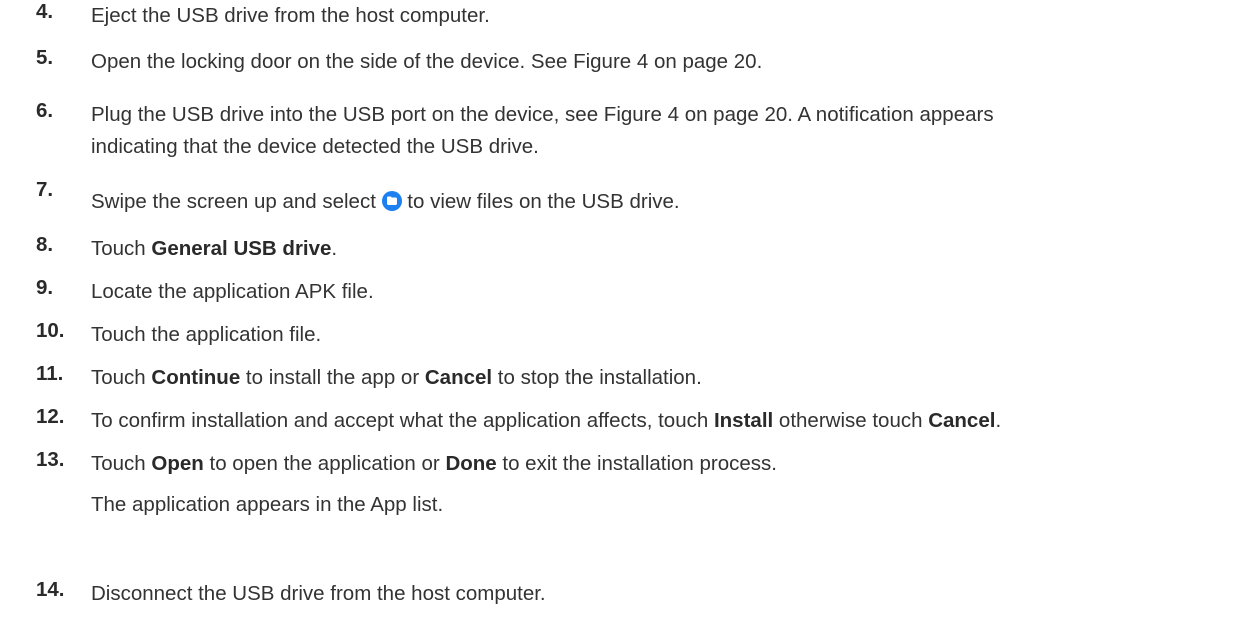  I want to click on step-number: 4., so click(45, 11).